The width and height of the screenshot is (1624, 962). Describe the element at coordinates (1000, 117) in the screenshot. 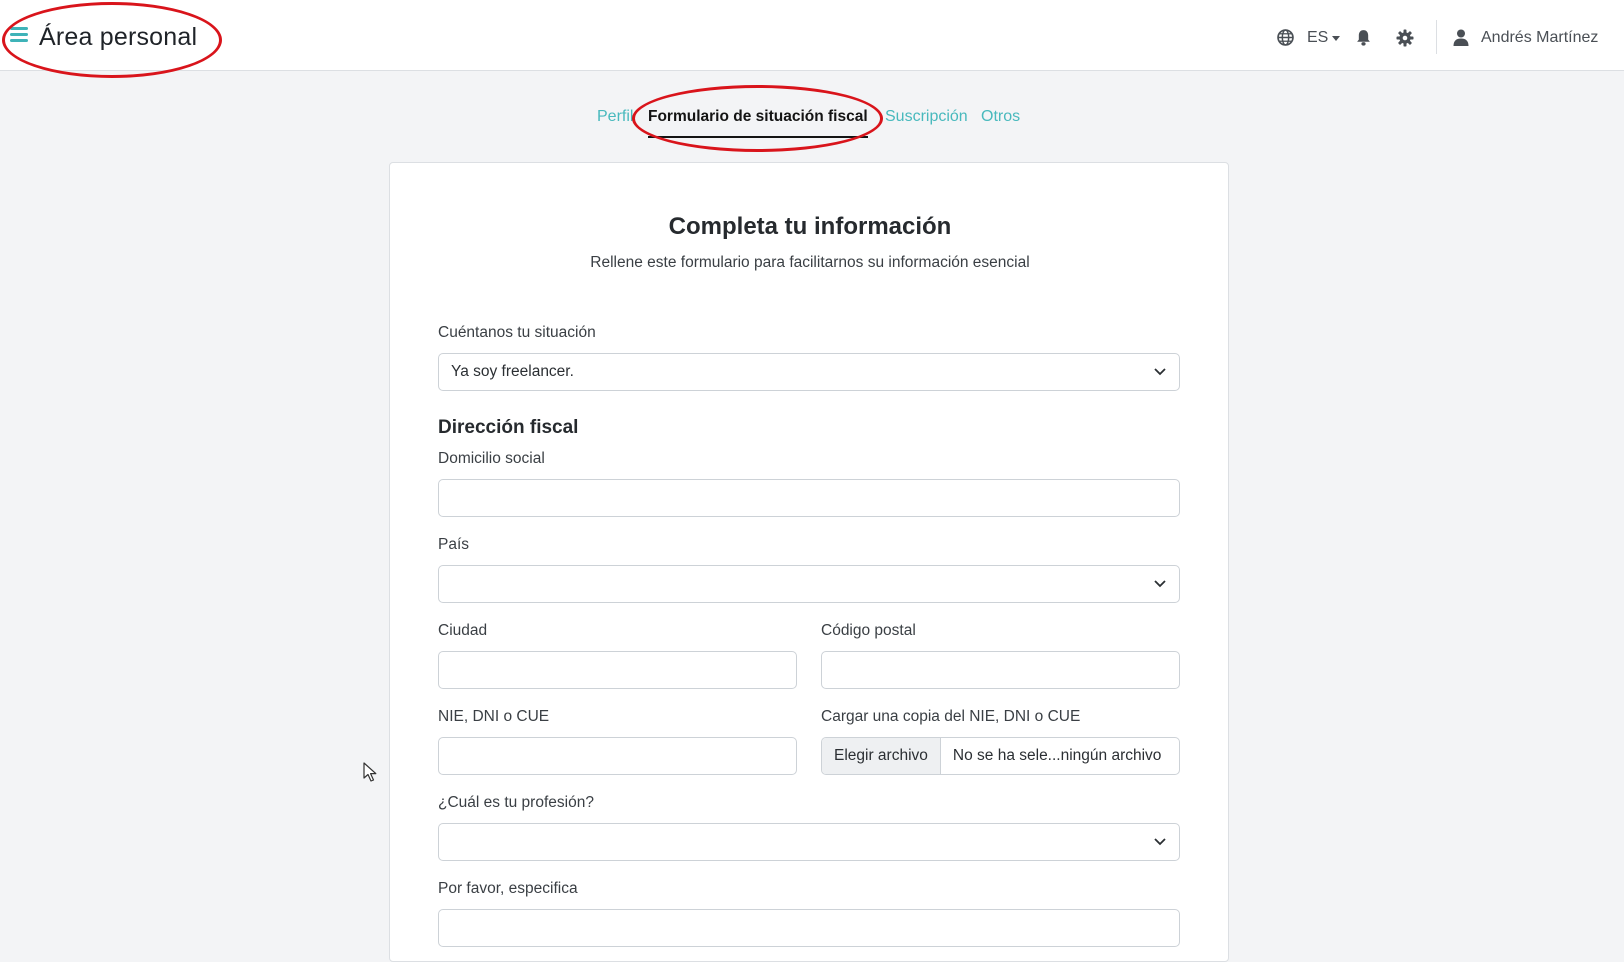

I see `tab-otros: Otros` at that location.